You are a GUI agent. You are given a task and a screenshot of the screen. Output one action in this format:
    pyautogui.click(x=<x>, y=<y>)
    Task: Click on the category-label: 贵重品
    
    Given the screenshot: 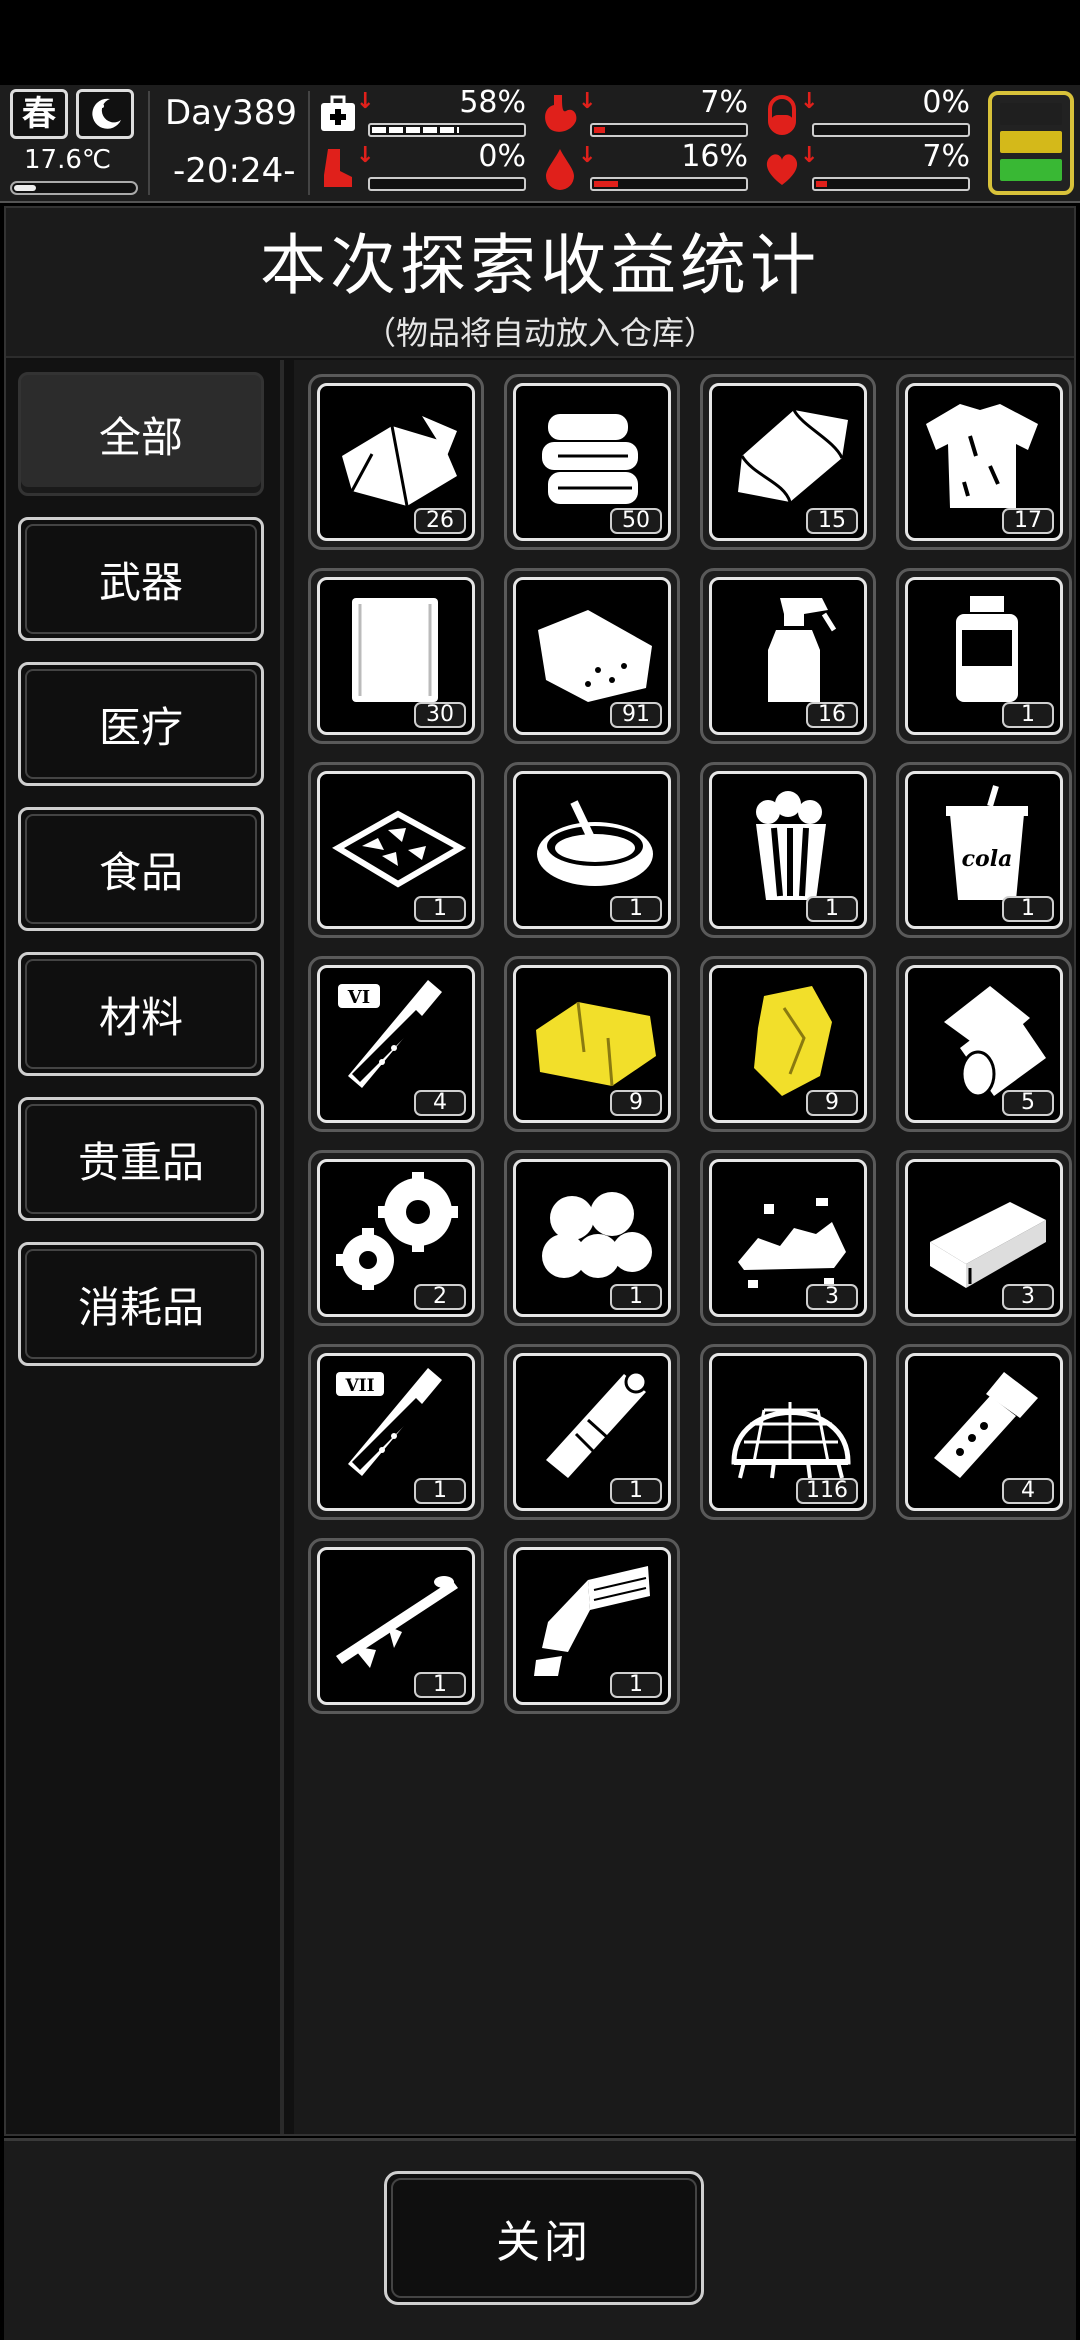 What is the action you would take?
    pyautogui.click(x=140, y=1162)
    